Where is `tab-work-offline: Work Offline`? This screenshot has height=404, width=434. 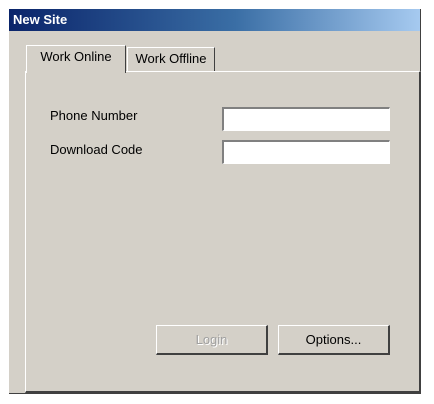
tab-work-offline: Work Offline is located at coordinates (171, 59).